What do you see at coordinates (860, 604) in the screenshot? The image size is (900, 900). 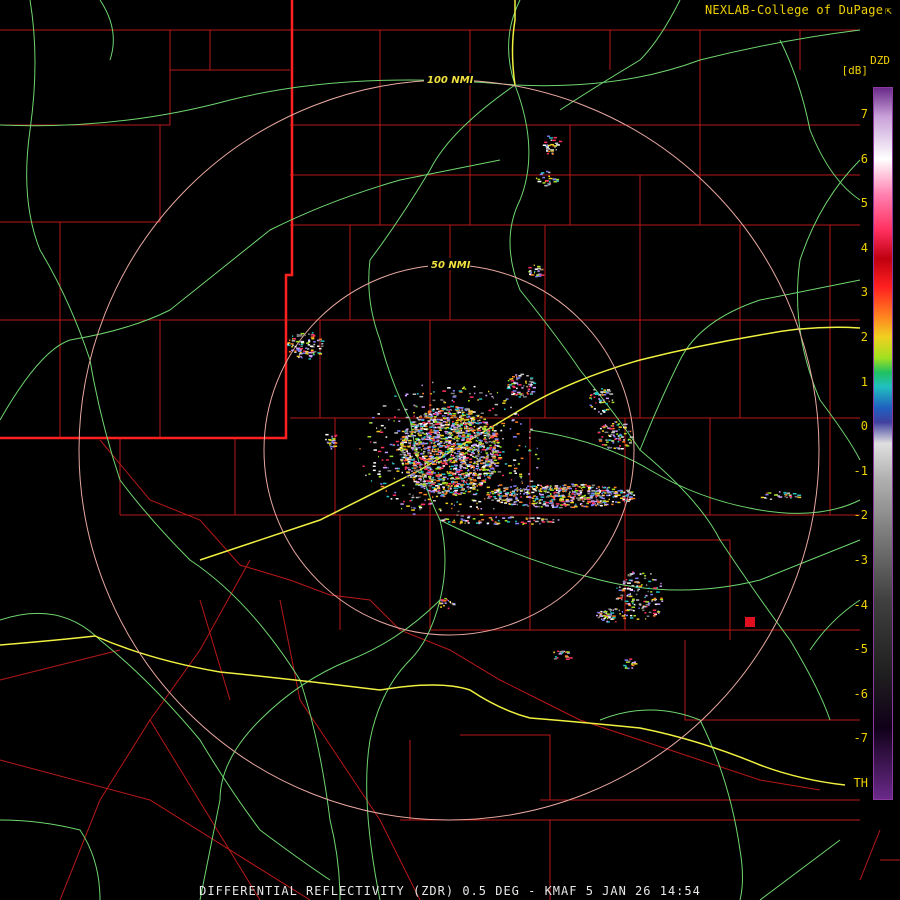 I see `scale-tick: -4` at bounding box center [860, 604].